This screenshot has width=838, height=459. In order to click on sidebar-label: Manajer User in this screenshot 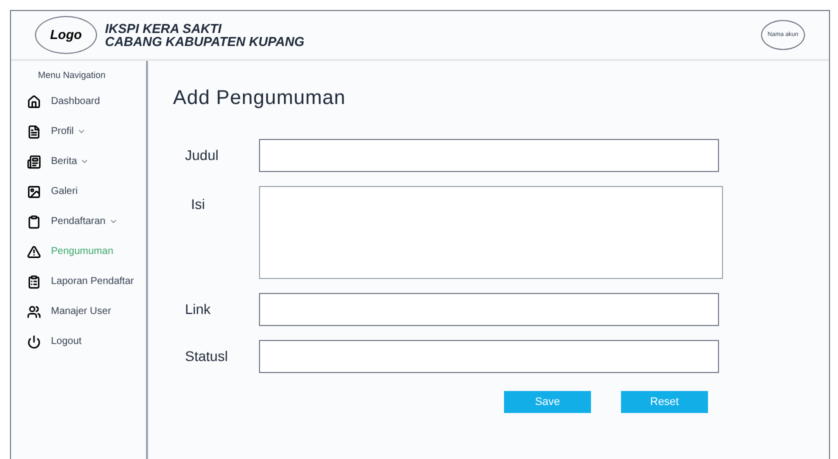, I will do `click(81, 312)`.